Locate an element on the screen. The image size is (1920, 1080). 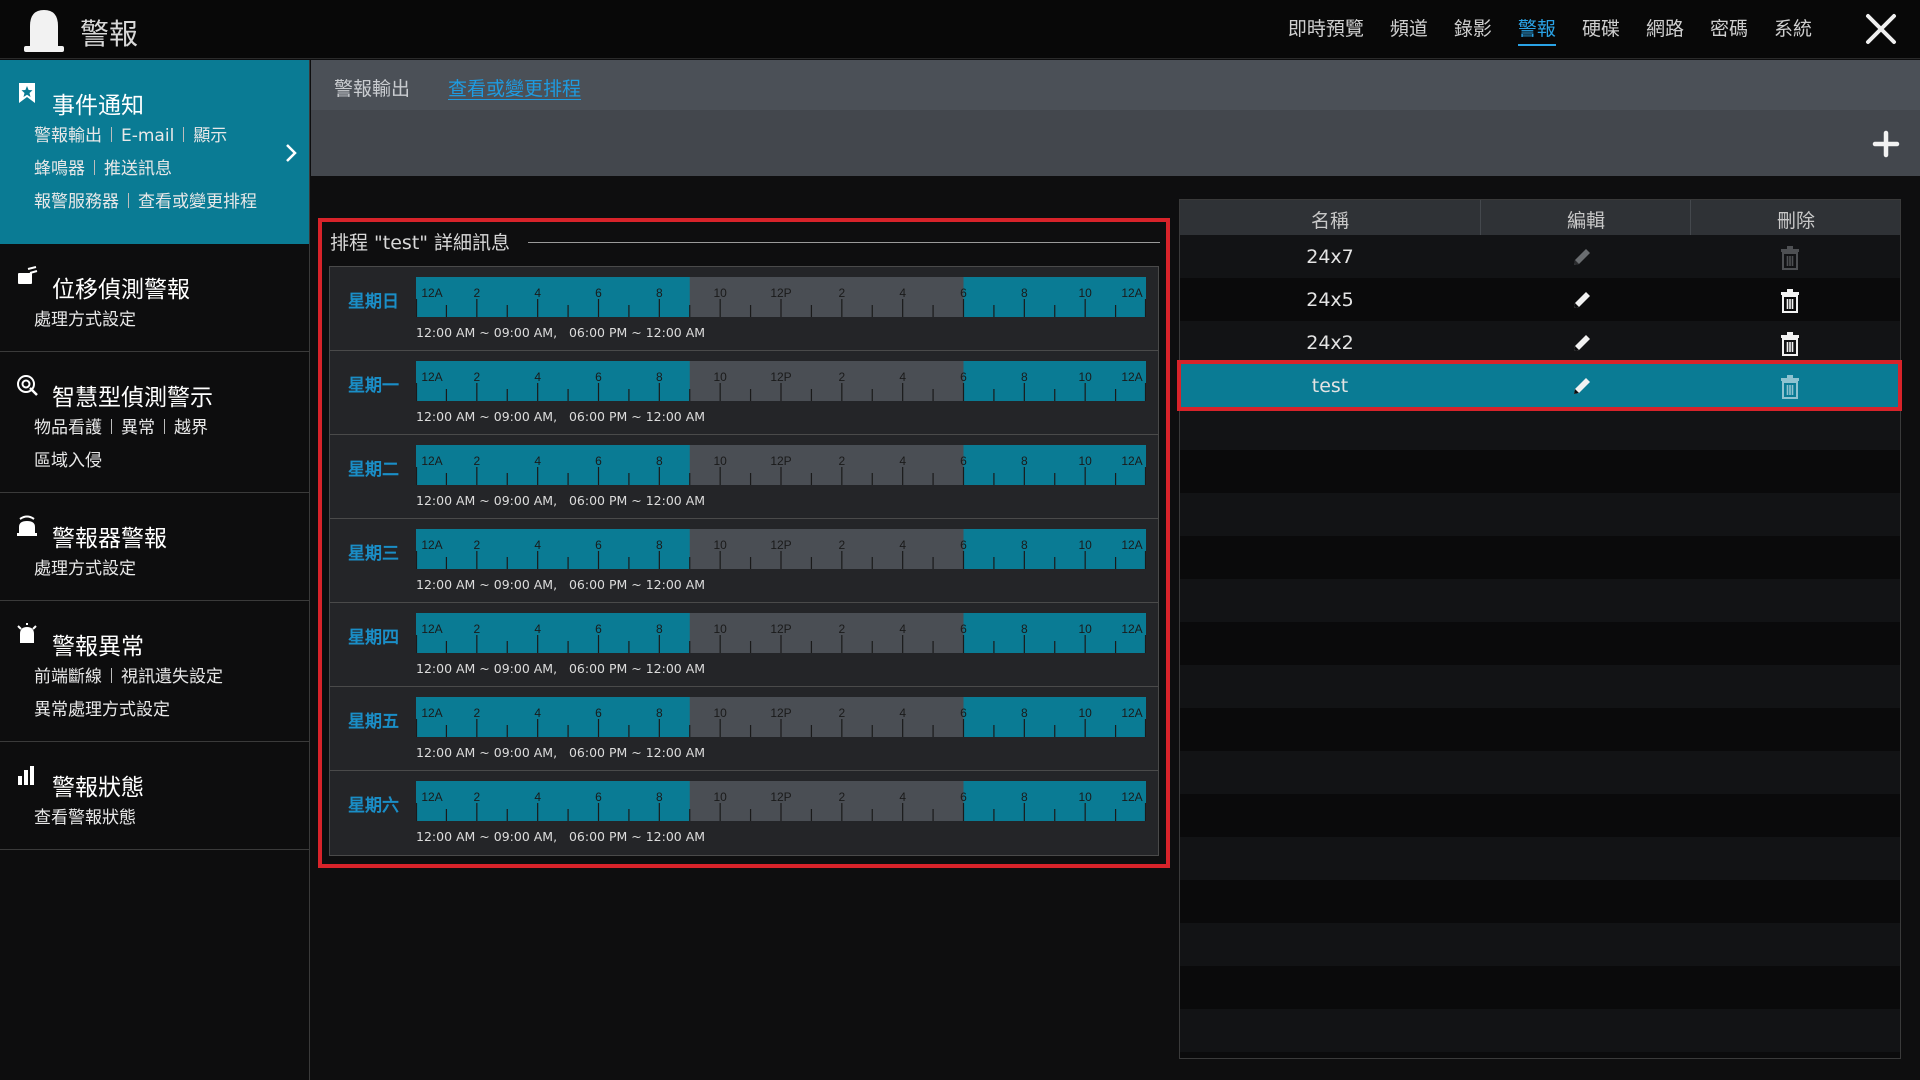
sidebar-link-row: 處理方式設定 is located at coordinates (171, 320).